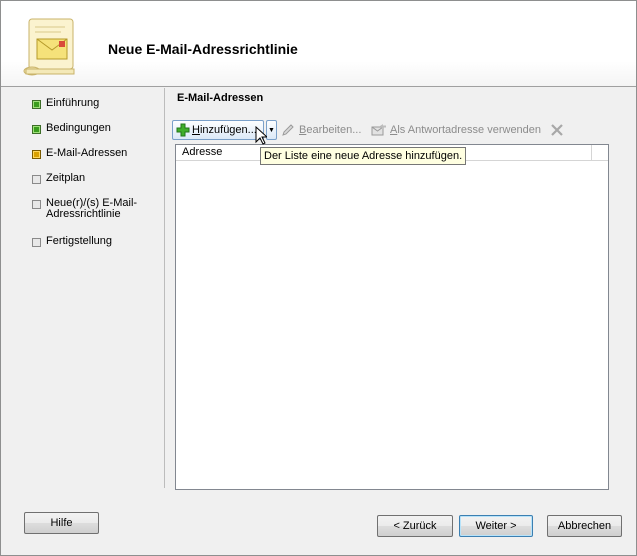 The height and width of the screenshot is (556, 637). I want to click on email-policy-scroll-icon, so click(49, 47).